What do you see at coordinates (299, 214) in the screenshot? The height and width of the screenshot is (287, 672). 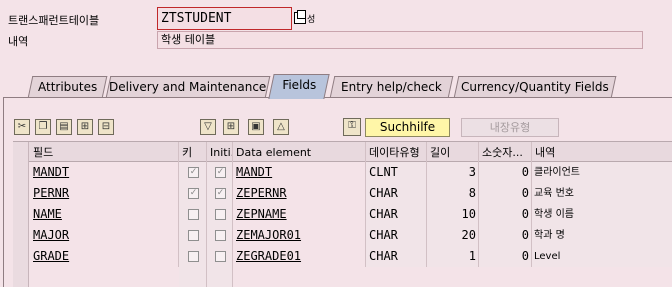 I see `data-element: ZEPNAME` at bounding box center [299, 214].